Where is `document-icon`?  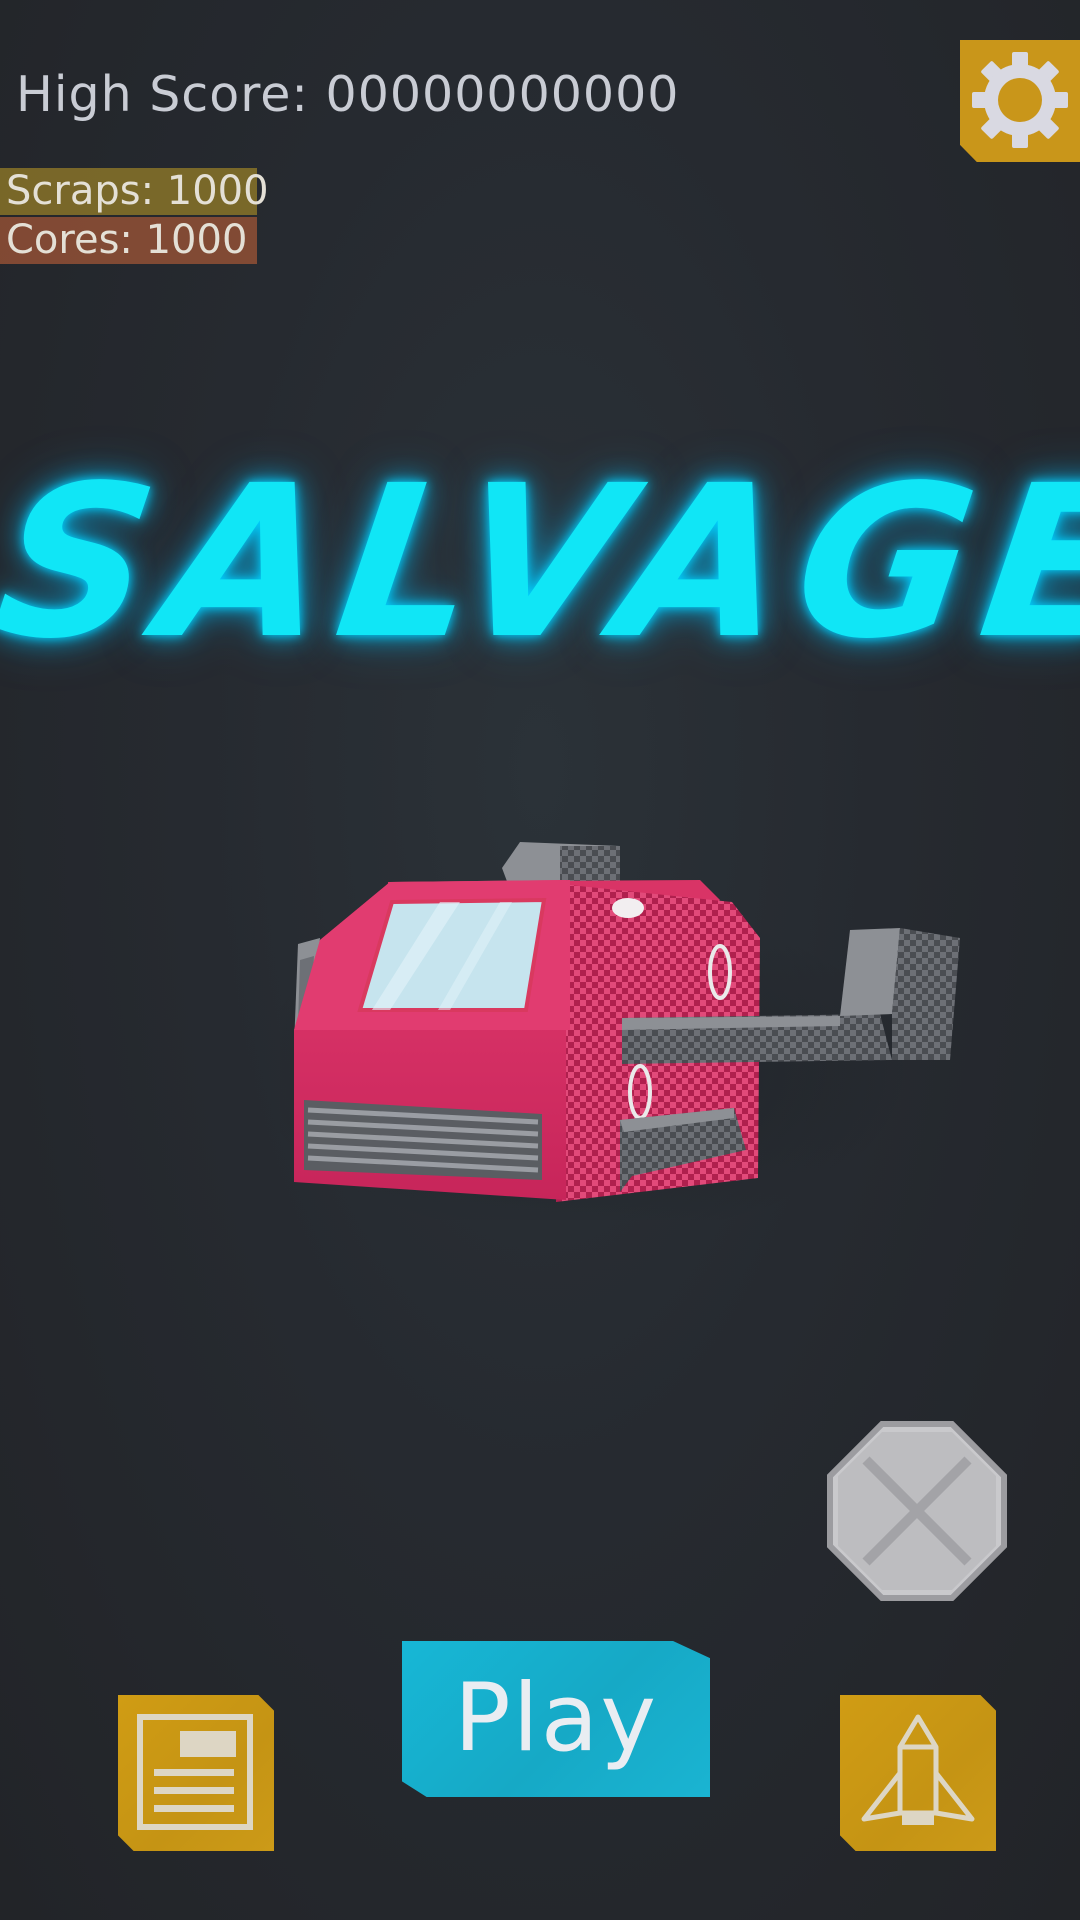
document-icon is located at coordinates (195, 1772).